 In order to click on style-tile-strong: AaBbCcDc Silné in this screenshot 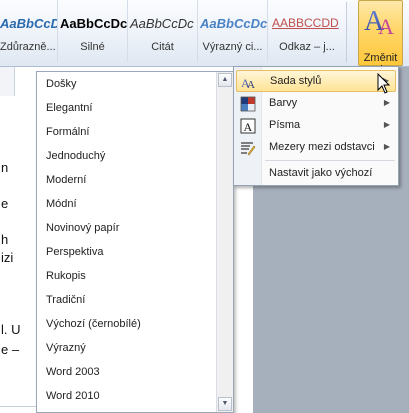, I will do `click(93, 31)`.